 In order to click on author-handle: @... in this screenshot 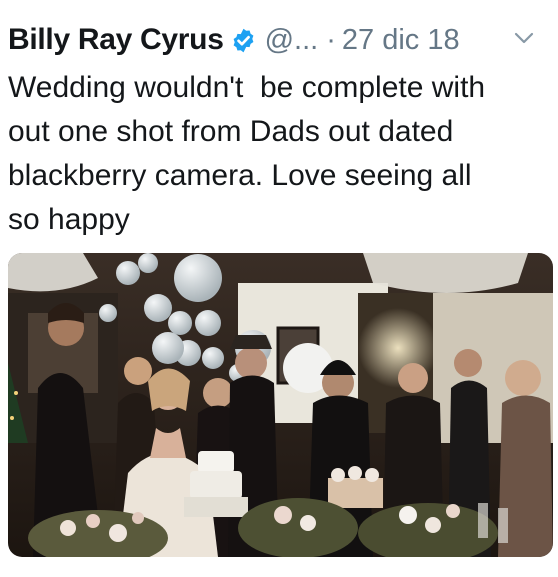, I will do `click(292, 40)`.